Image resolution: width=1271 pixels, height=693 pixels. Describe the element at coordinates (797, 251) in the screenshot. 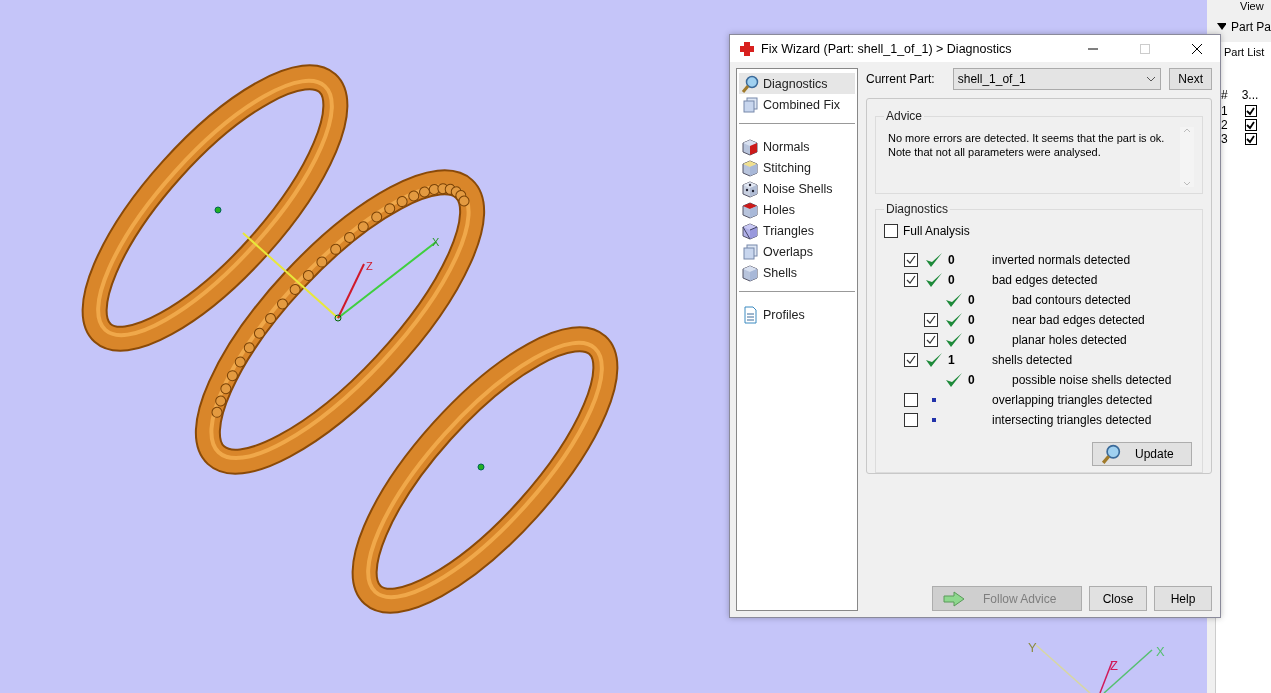

I see `nav-item: Overlaps` at that location.